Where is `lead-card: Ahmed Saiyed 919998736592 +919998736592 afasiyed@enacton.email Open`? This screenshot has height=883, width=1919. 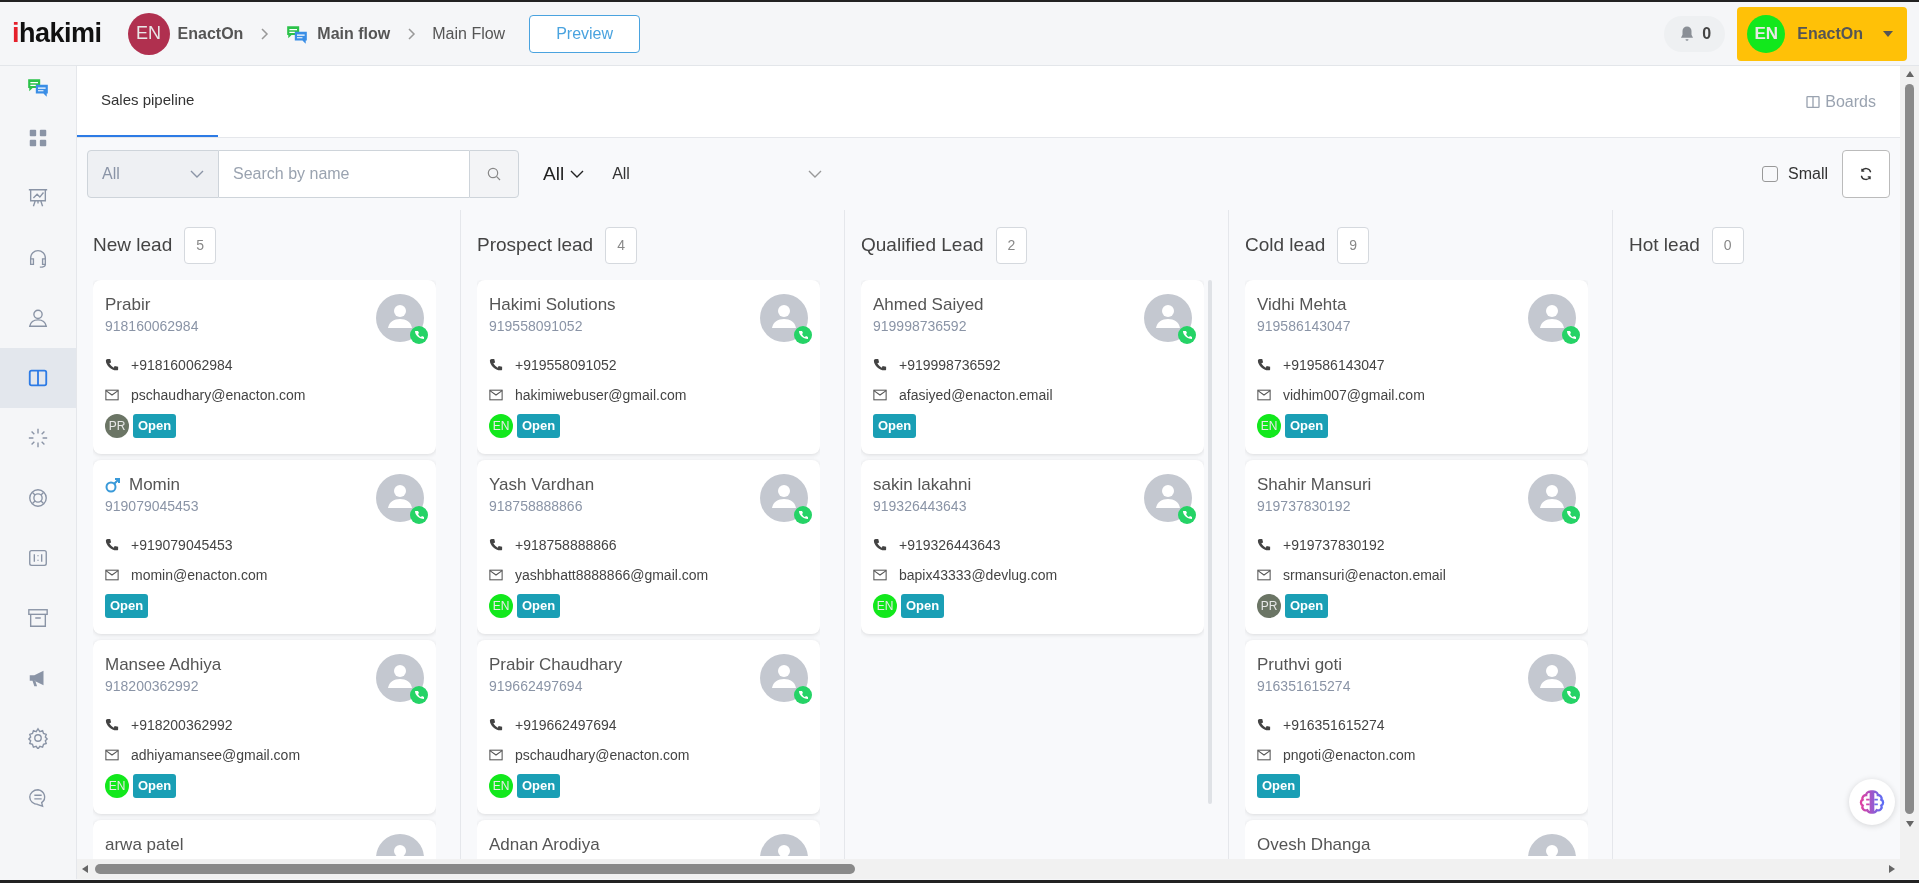
lead-card: Ahmed Saiyed 919998736592 +919998736592 afasiyed@enacton.email Open is located at coordinates (1032, 367).